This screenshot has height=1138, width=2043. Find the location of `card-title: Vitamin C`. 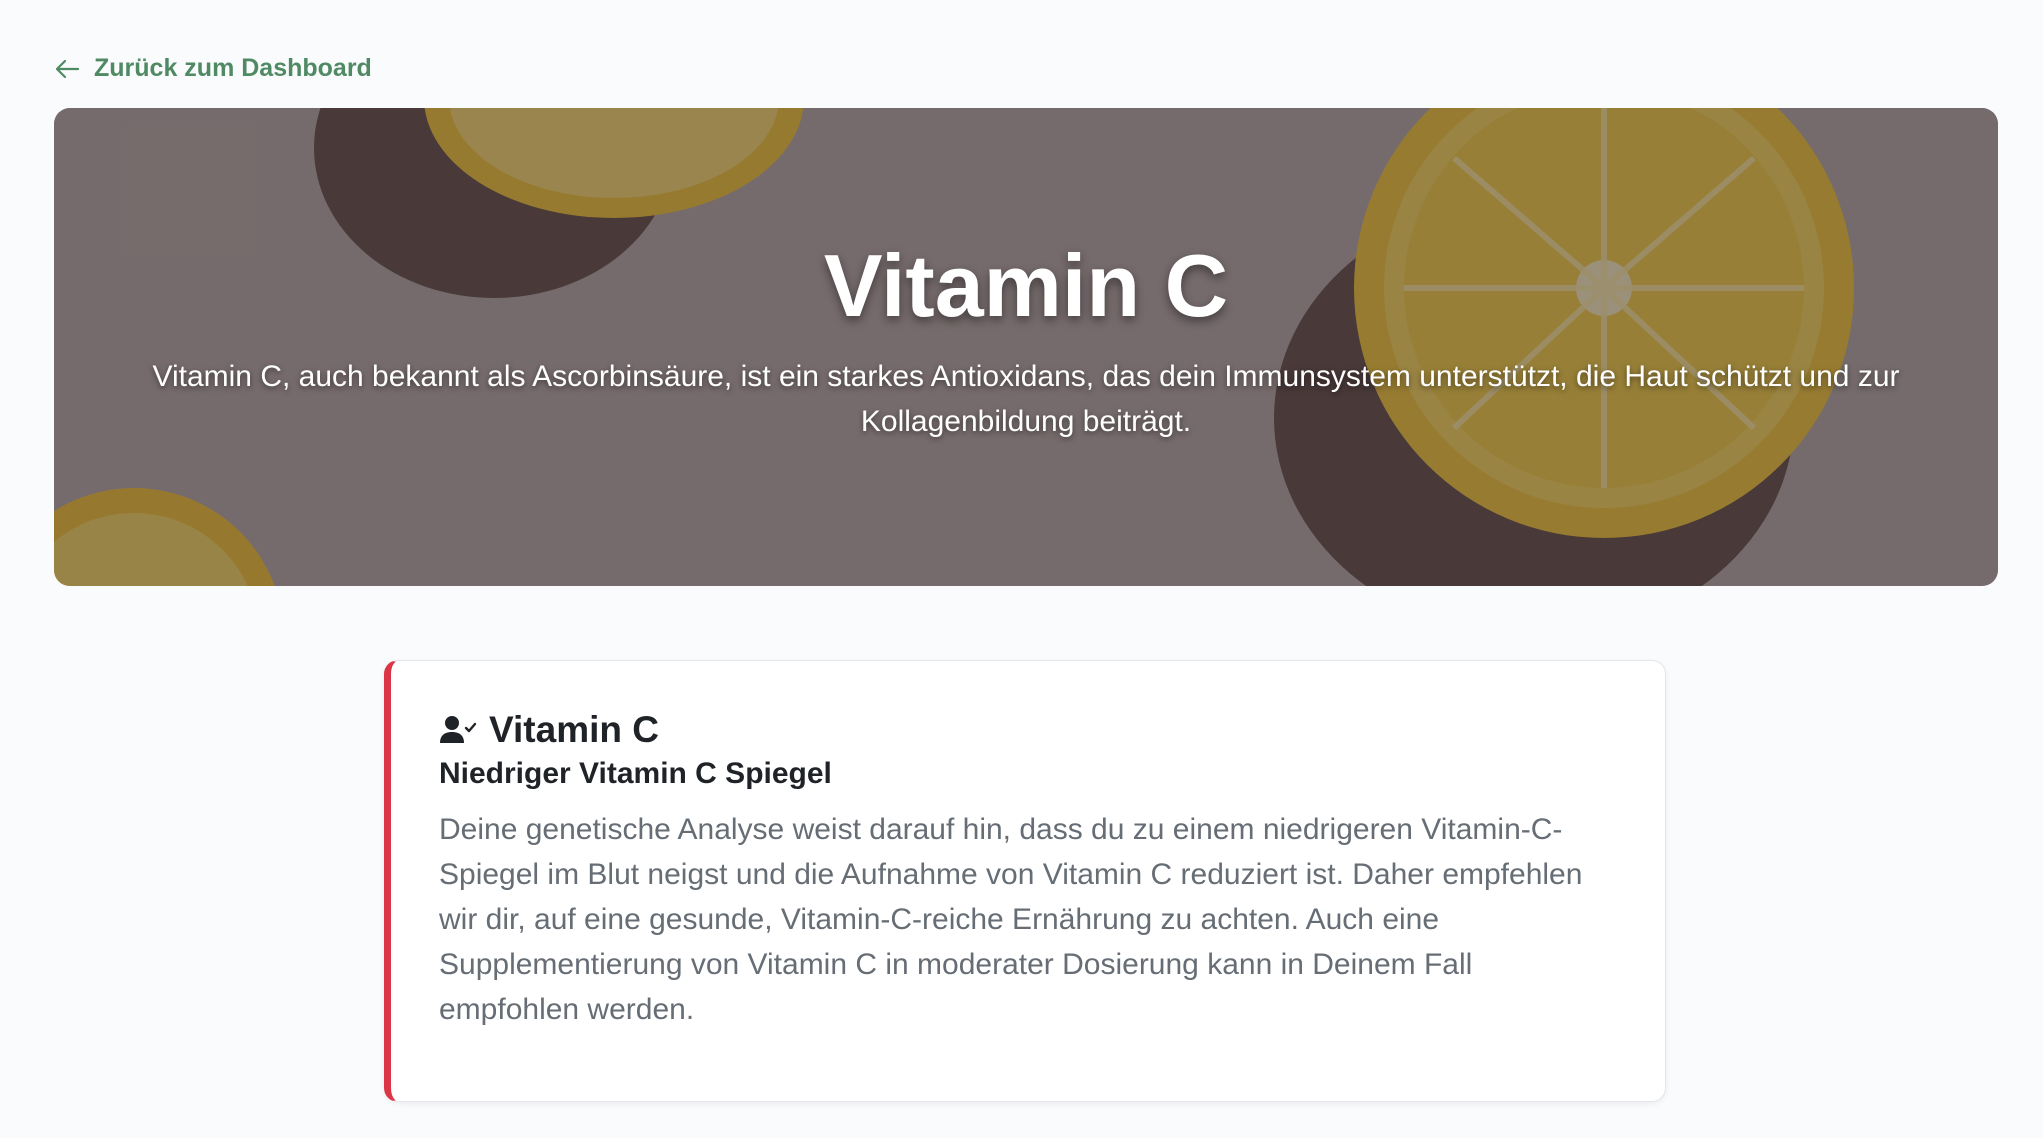

card-title: Vitamin C is located at coordinates (574, 729).